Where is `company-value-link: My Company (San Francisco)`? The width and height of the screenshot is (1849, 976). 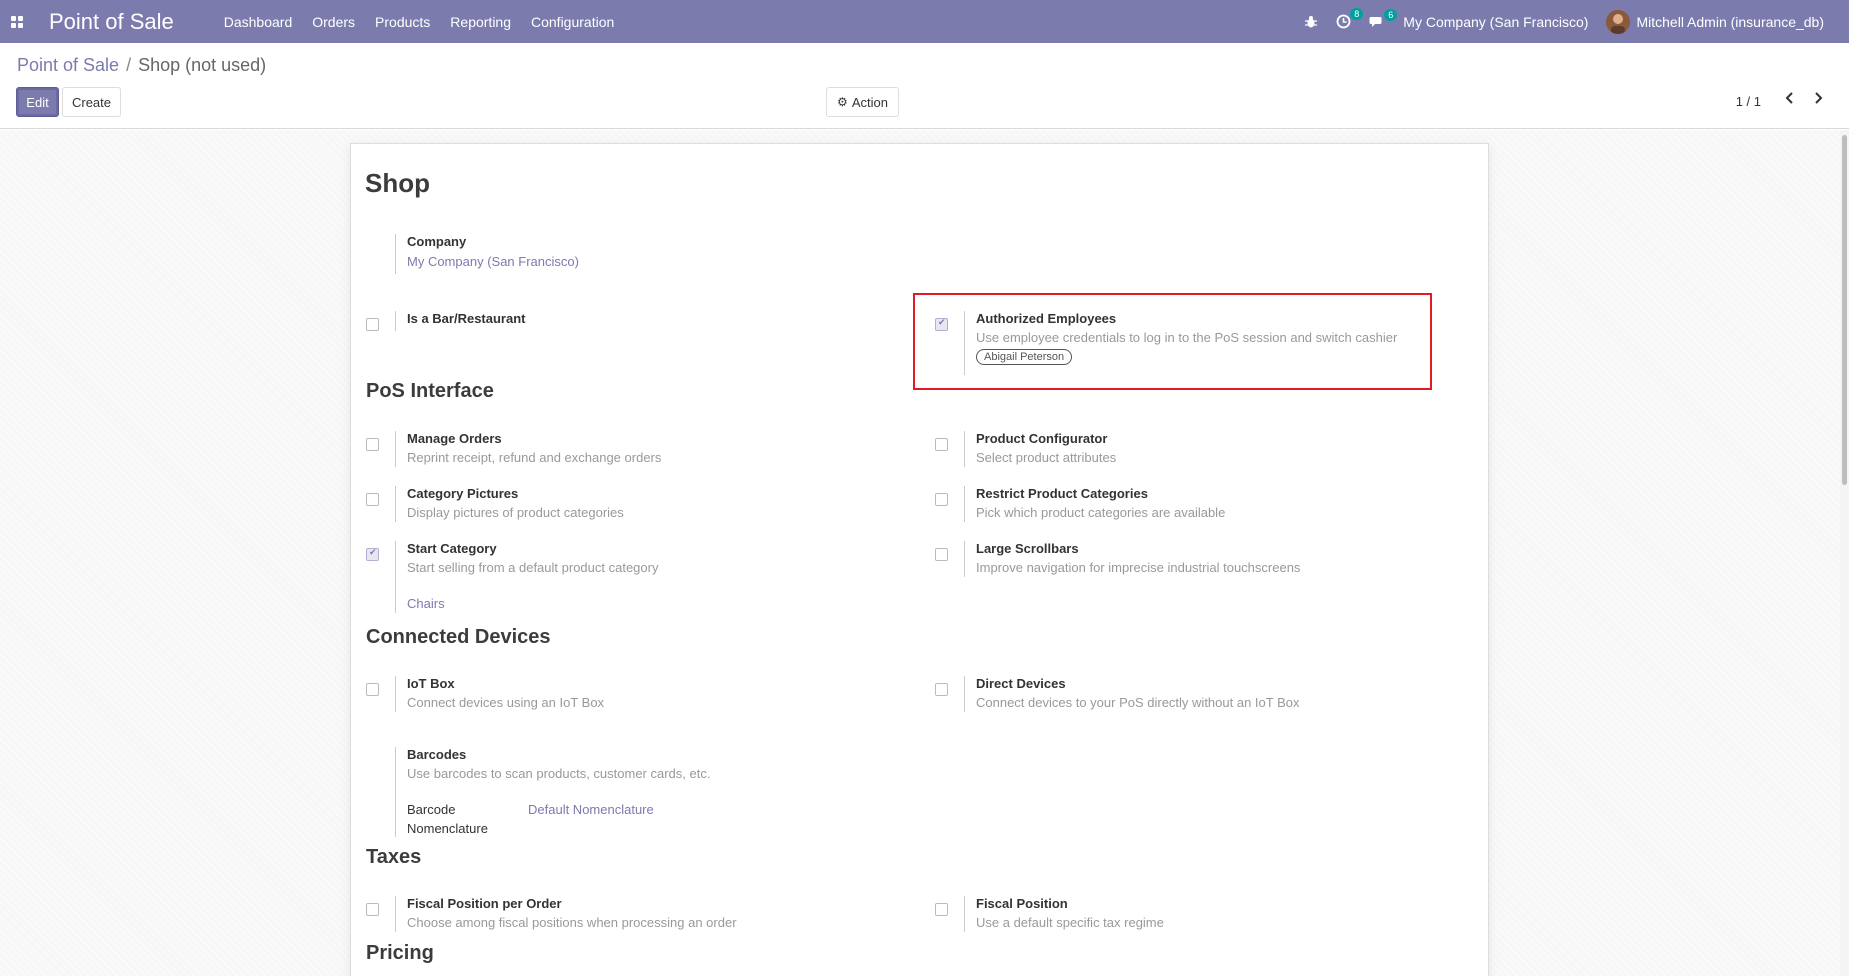
company-value-link: My Company (San Francisco) is located at coordinates (493, 261).